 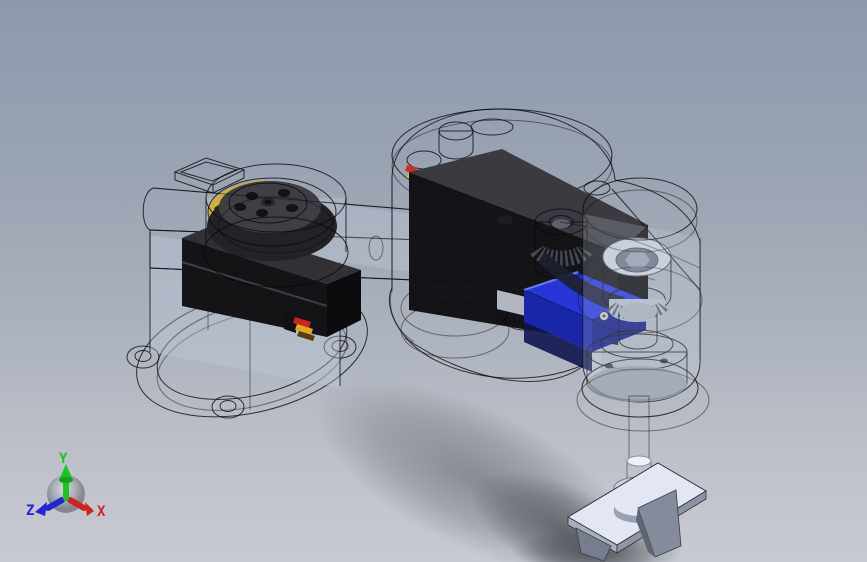 What do you see at coordinates (63, 459) in the screenshot?
I see `y-axis-label: Y` at bounding box center [63, 459].